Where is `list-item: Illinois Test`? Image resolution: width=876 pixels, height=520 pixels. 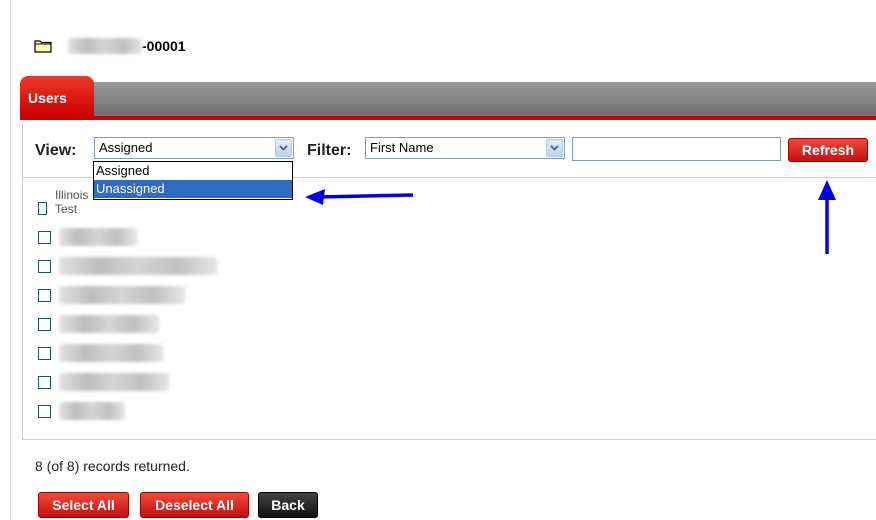
list-item: Illinois Test is located at coordinates (65, 203).